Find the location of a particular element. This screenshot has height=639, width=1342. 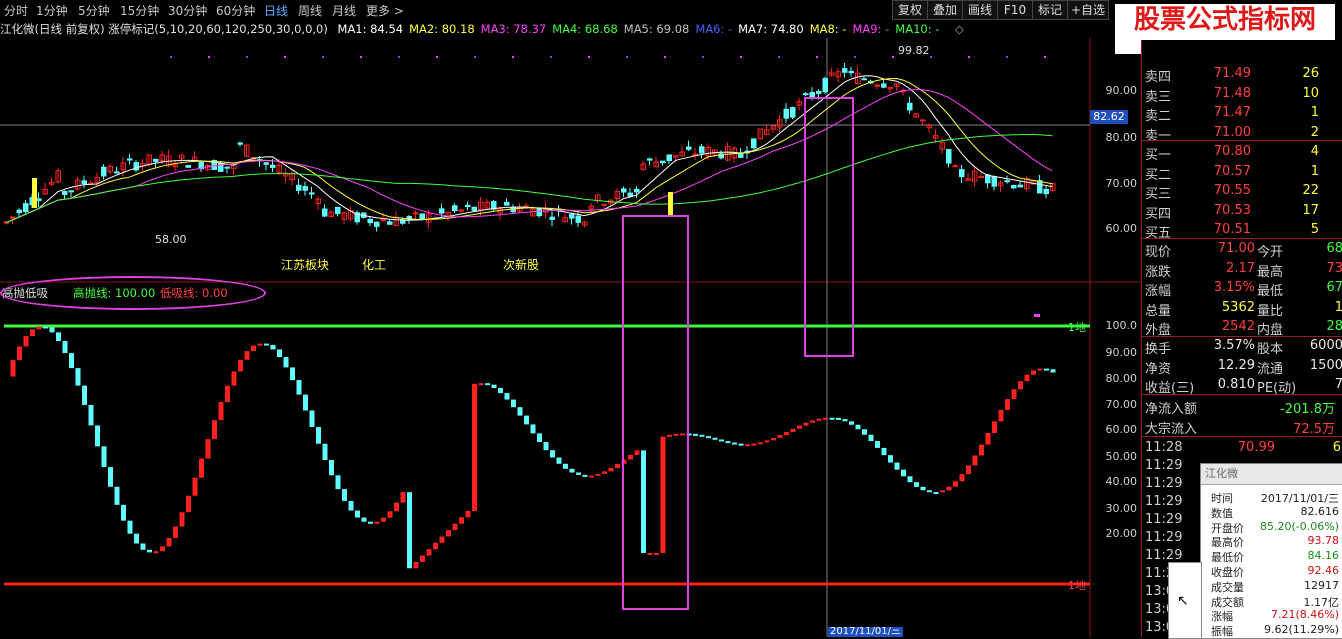

ma-legend-item: MA4: 68.68 is located at coordinates (585, 29).